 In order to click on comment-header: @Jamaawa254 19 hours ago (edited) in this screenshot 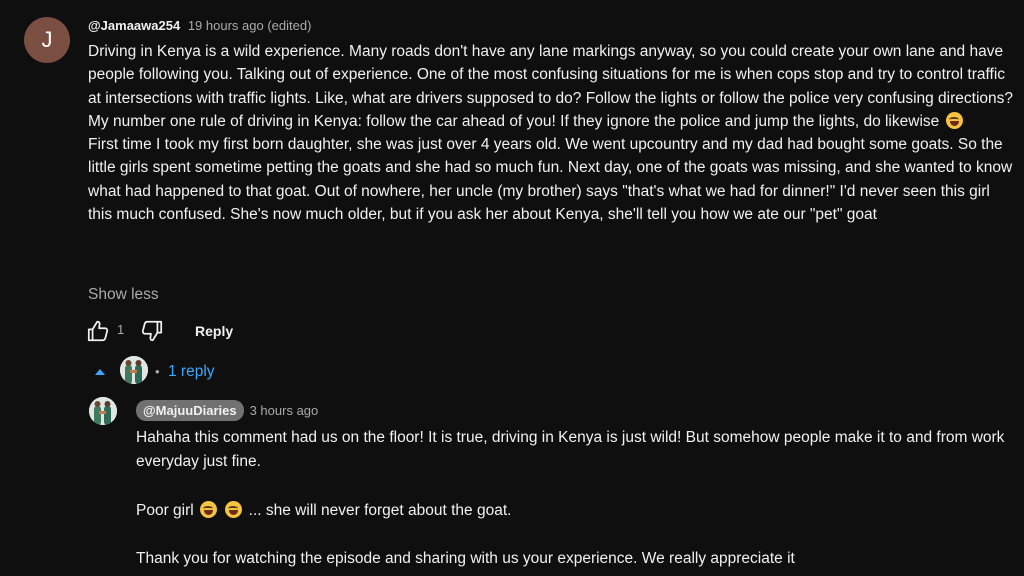, I will do `click(550, 26)`.